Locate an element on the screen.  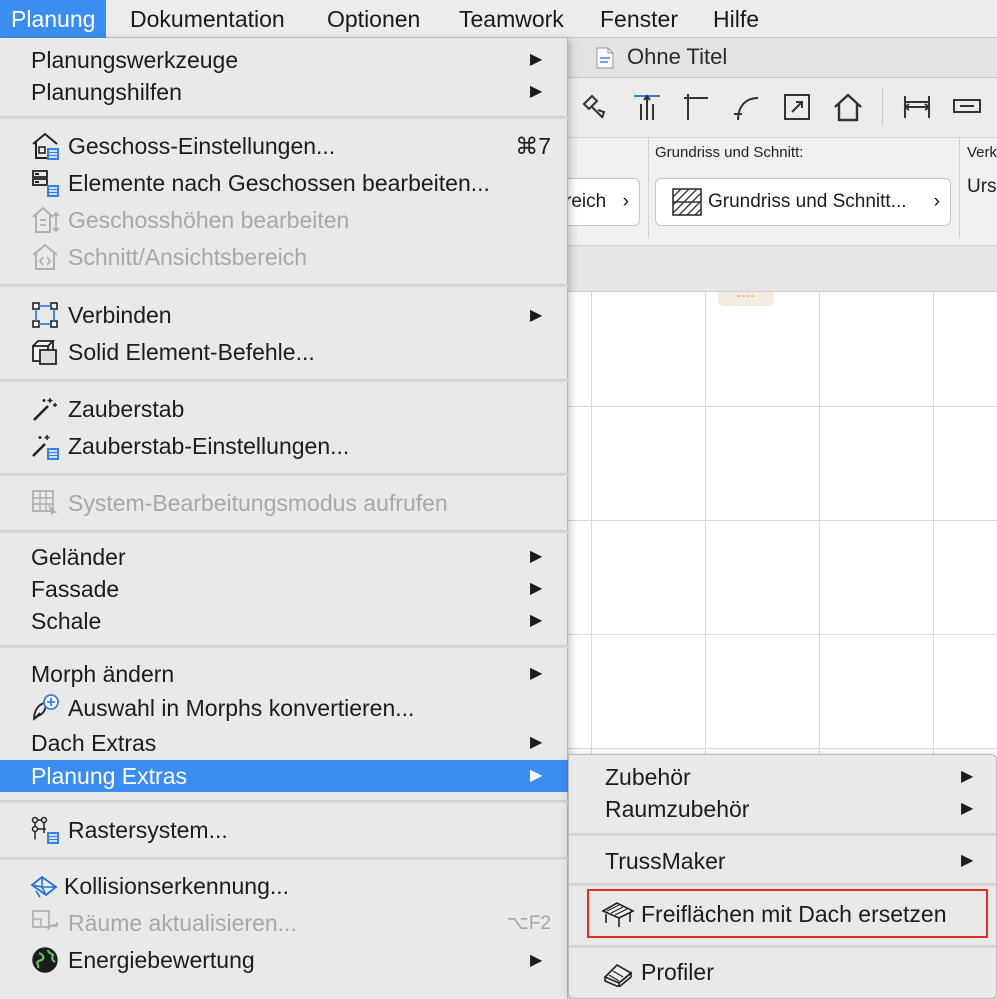
menu-item-label: Morph ändern is located at coordinates (103, 674).